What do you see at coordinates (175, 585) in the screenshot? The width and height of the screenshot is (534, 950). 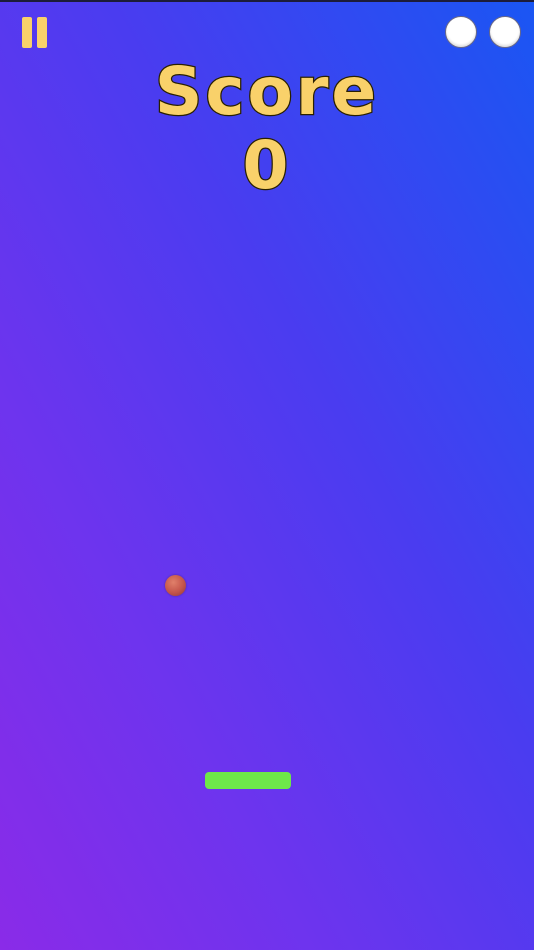 I see `ball` at bounding box center [175, 585].